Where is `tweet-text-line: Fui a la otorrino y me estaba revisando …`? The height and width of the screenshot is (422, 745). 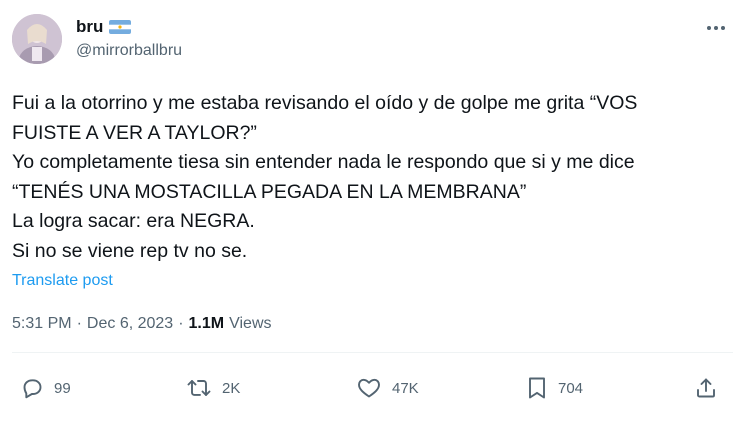
tweet-text-line: Fui a la otorrino y me estaba revisando … is located at coordinates (325, 103).